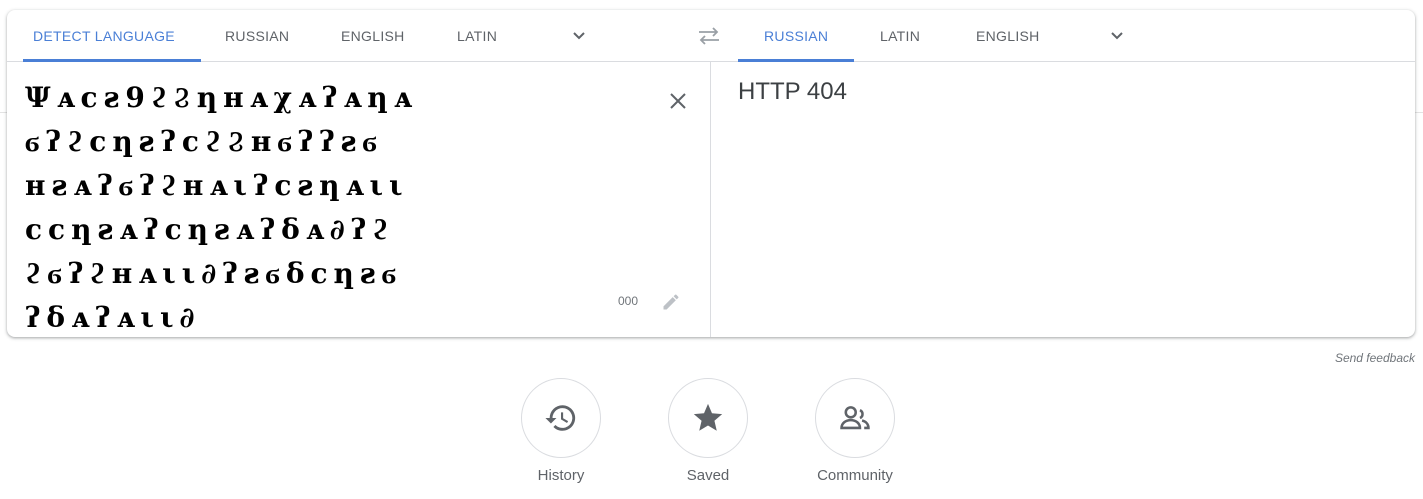 This screenshot has width=1423, height=499. I want to click on source-line: ϭʔϩϲƞƨʔϲϩϨʜϭʔʔƨϭ, so click(204, 141).